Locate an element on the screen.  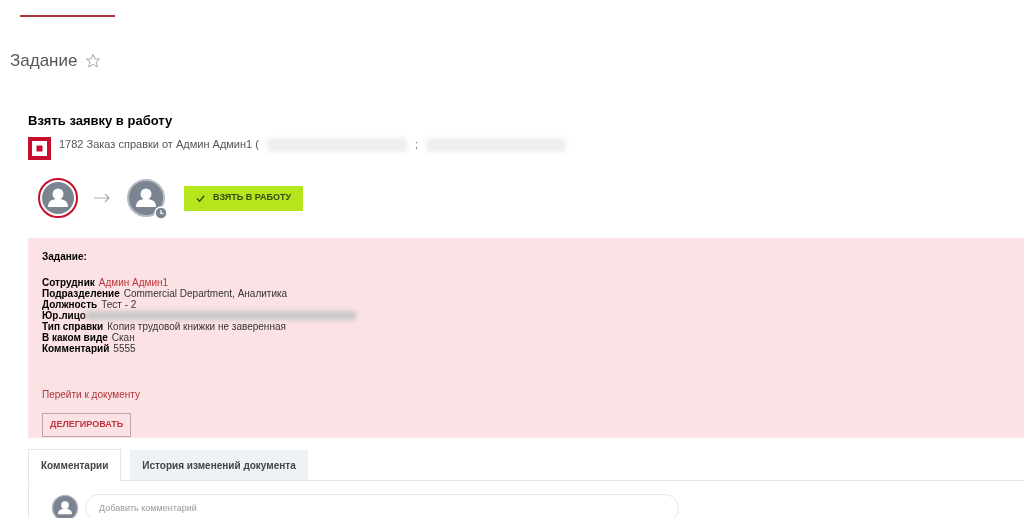
arrow-icon is located at coordinates (102, 198).